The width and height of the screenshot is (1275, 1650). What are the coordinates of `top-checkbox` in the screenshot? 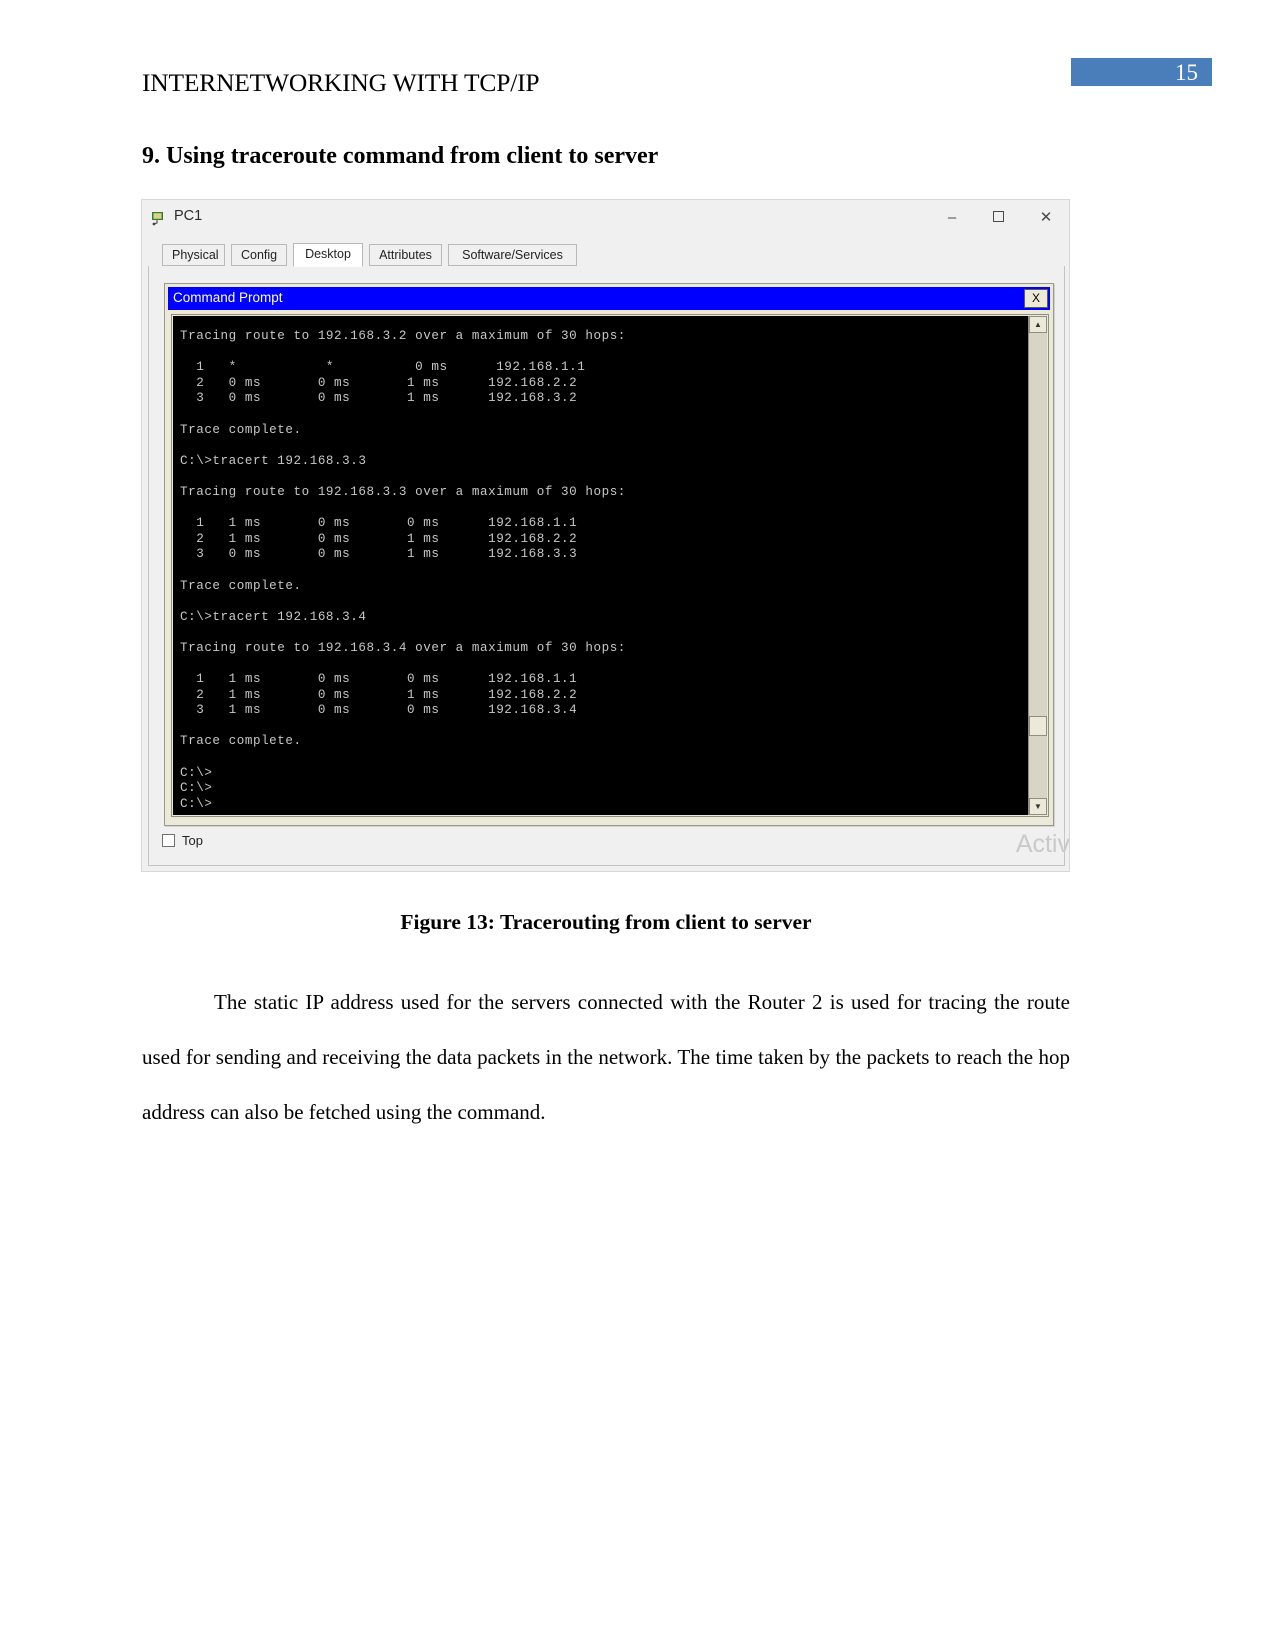 It's located at (168, 840).